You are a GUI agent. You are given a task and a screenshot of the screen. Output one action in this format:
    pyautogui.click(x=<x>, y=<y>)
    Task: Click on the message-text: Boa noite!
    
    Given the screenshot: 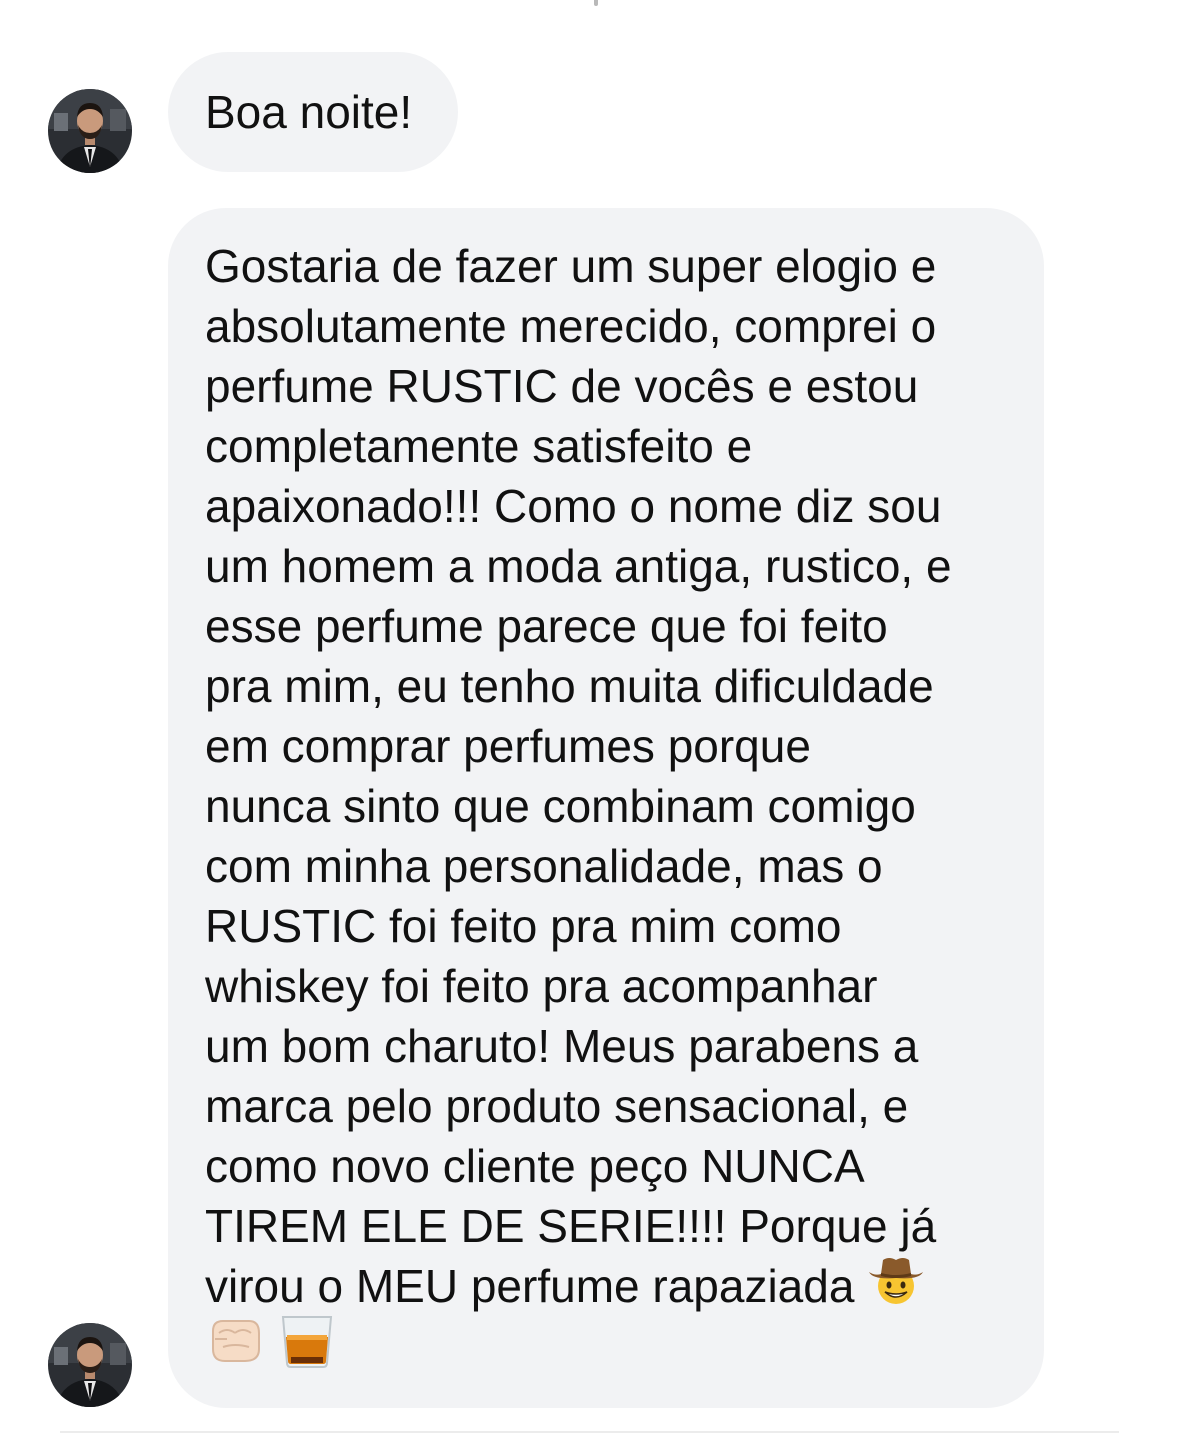 What is the action you would take?
    pyautogui.click(x=309, y=112)
    